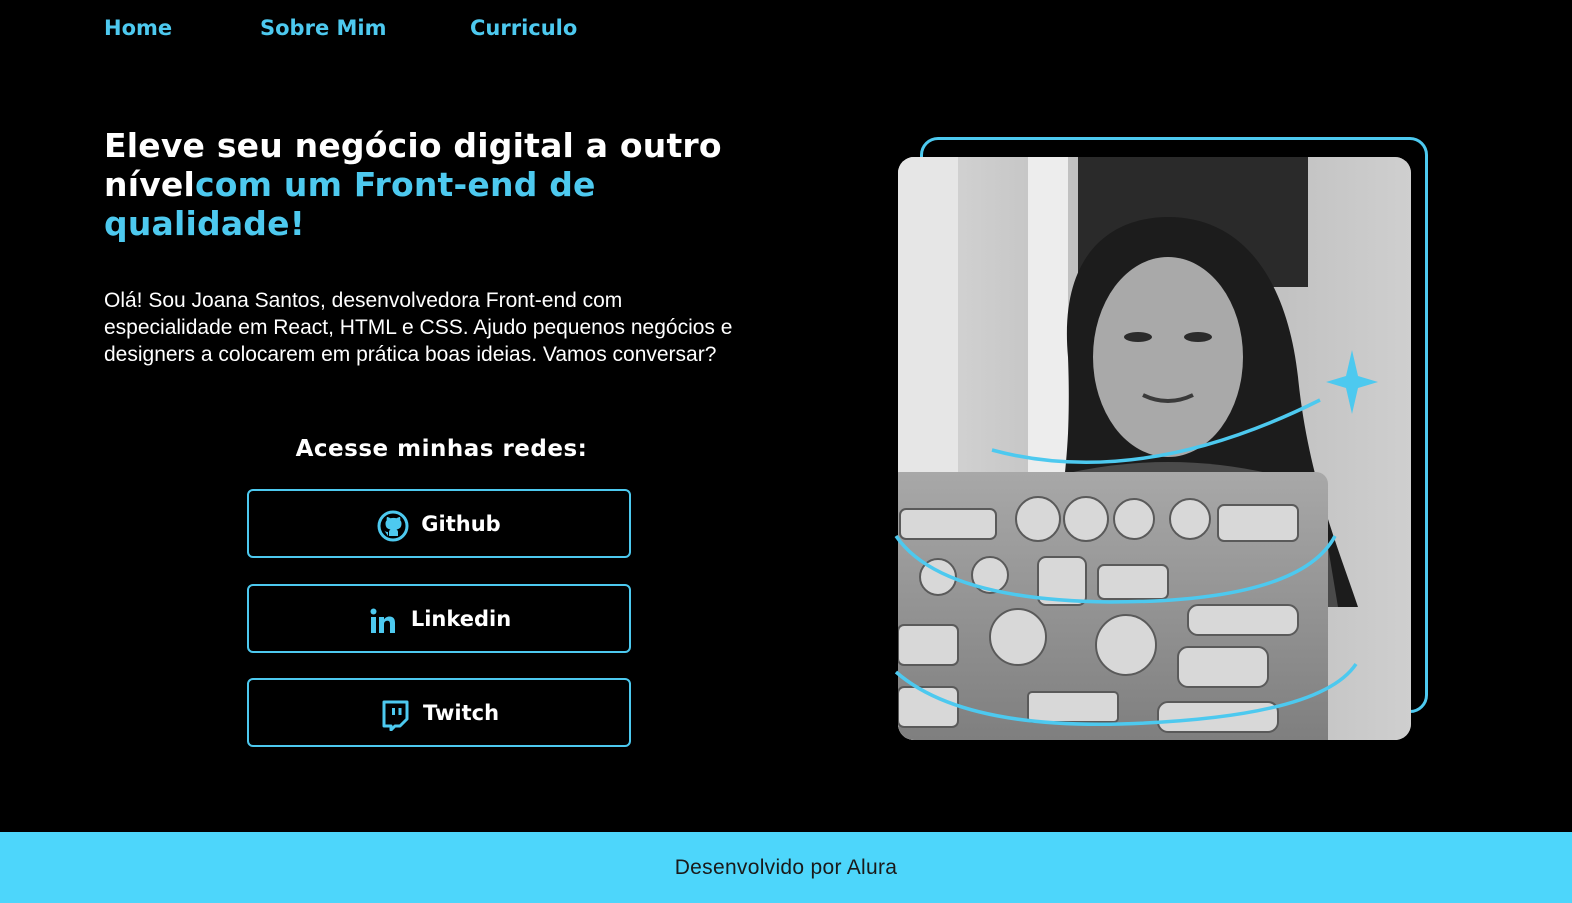  Describe the element at coordinates (365, 28) in the screenshot. I see `nav-link-sobre-mim: Sobre Mim` at that location.